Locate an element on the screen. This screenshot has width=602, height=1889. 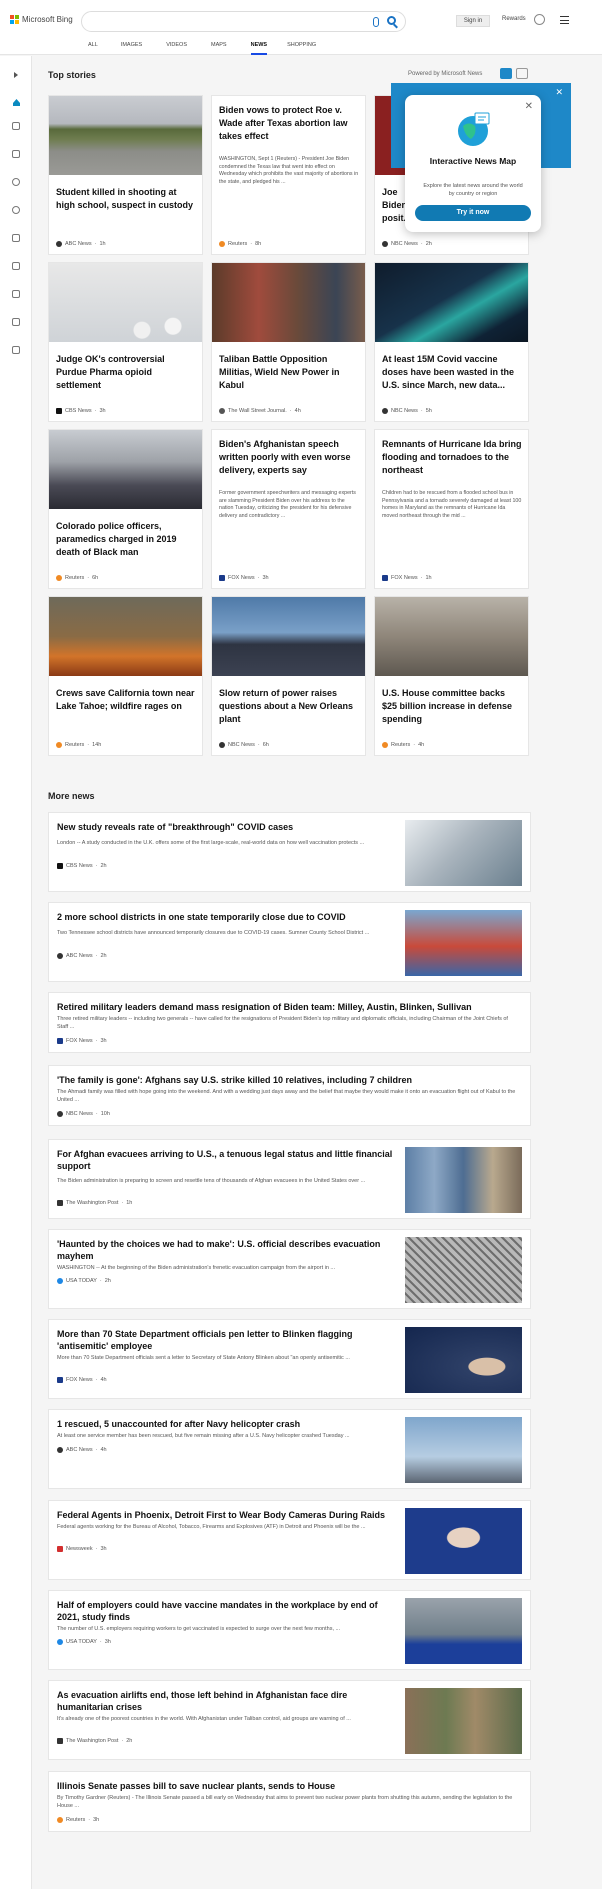
flag-icon is located at coordinates (16, 154).